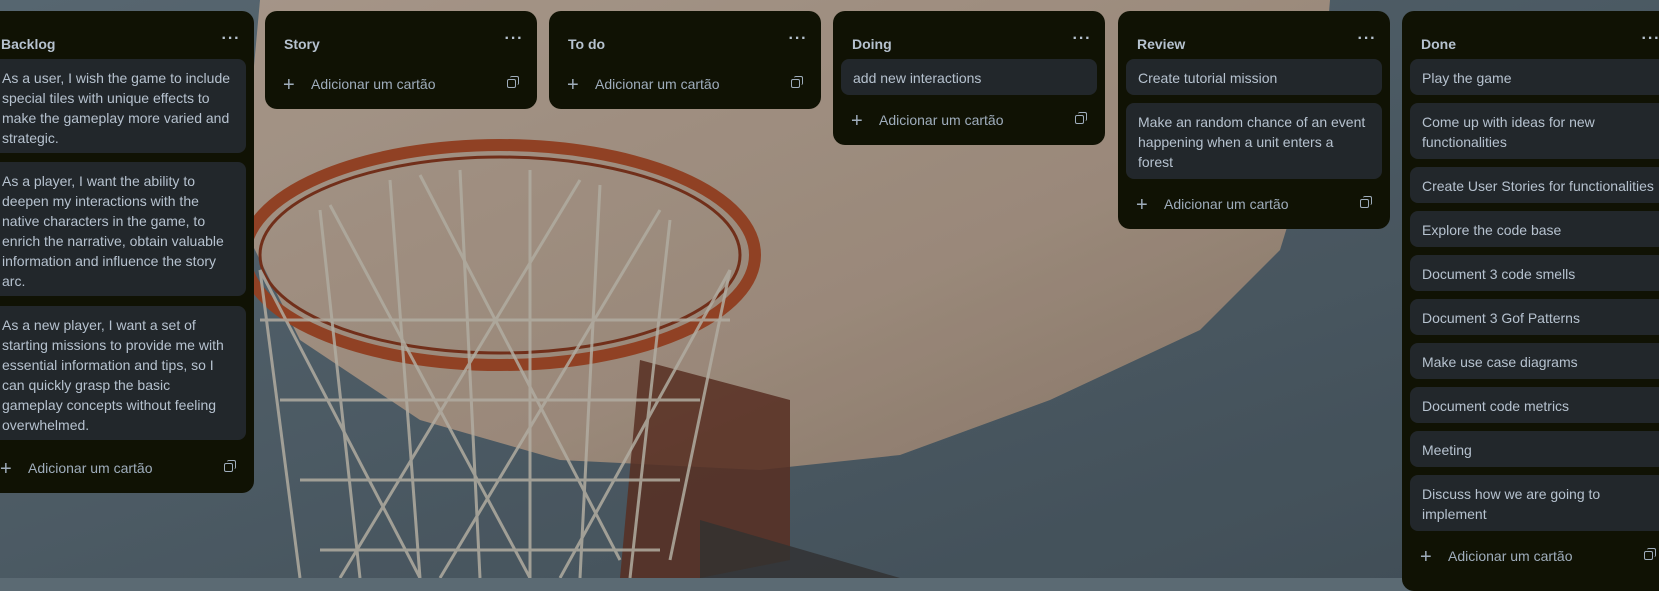 The height and width of the screenshot is (591, 1659). What do you see at coordinates (1511, 504) in the screenshot?
I see `card-title: Discuss how we are going to implement` at bounding box center [1511, 504].